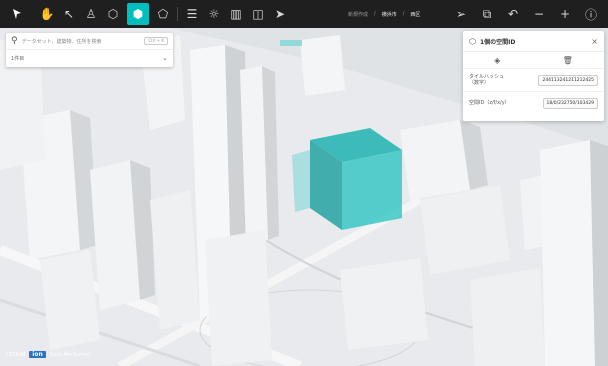 This screenshot has height=366, width=608. I want to click on panel-header: ⬡ 1個の空間ID ×, so click(533, 41).